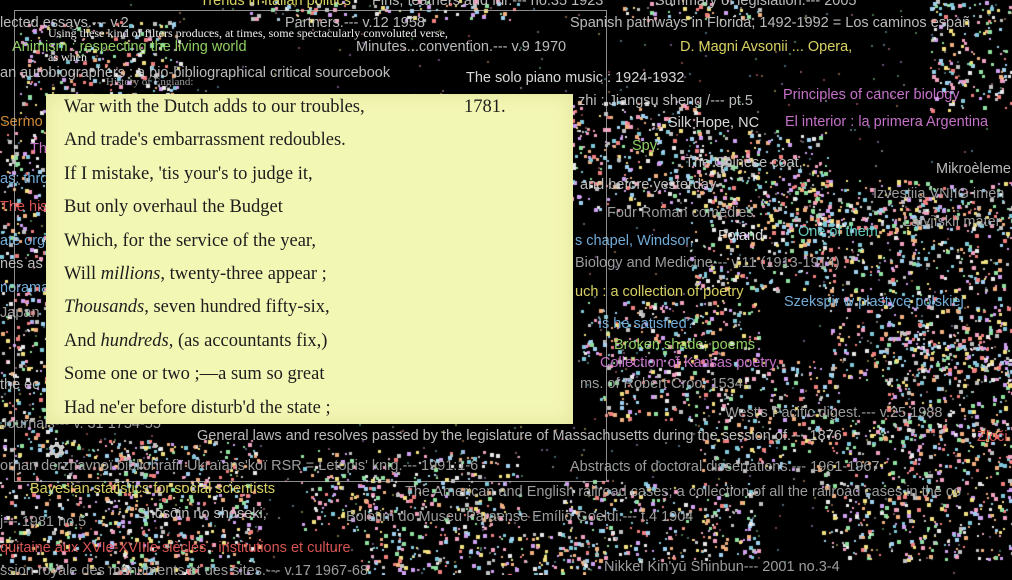 The width and height of the screenshot is (1012, 580). Describe the element at coordinates (485, 107) in the screenshot. I see `poem-year: 1781.` at that location.